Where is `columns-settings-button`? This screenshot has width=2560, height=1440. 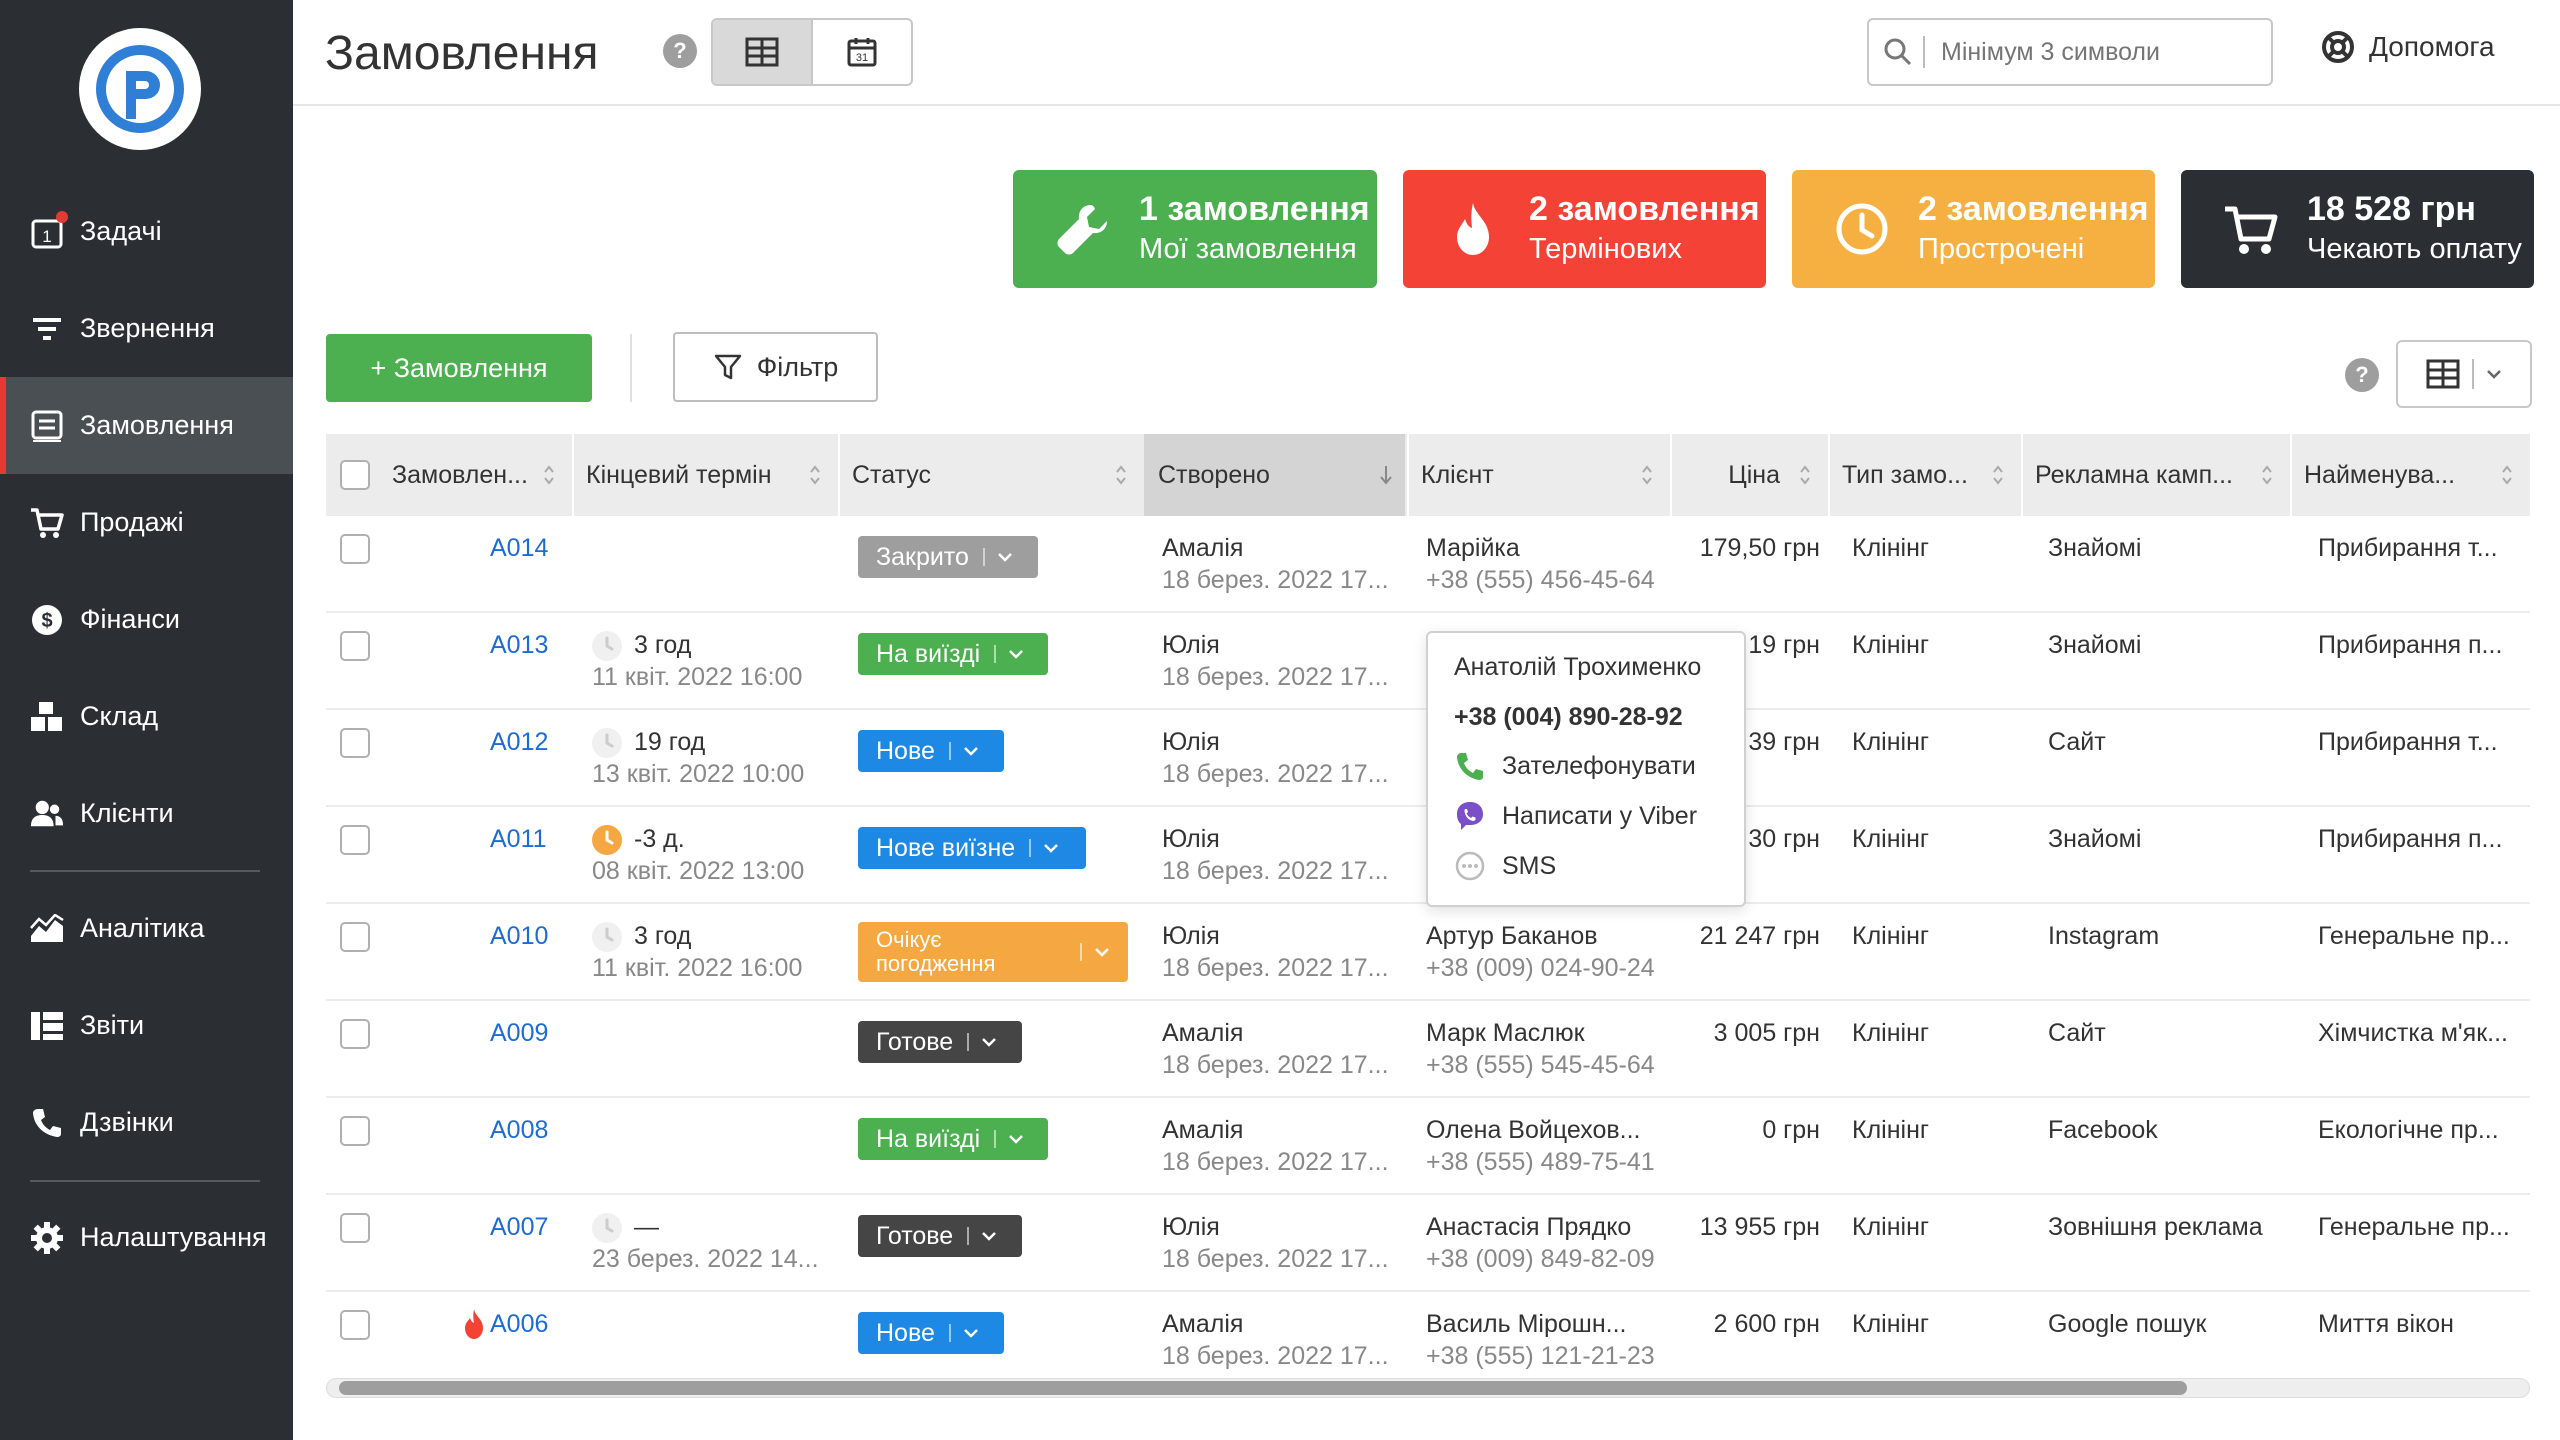
columns-settings-button is located at coordinates (2464, 374).